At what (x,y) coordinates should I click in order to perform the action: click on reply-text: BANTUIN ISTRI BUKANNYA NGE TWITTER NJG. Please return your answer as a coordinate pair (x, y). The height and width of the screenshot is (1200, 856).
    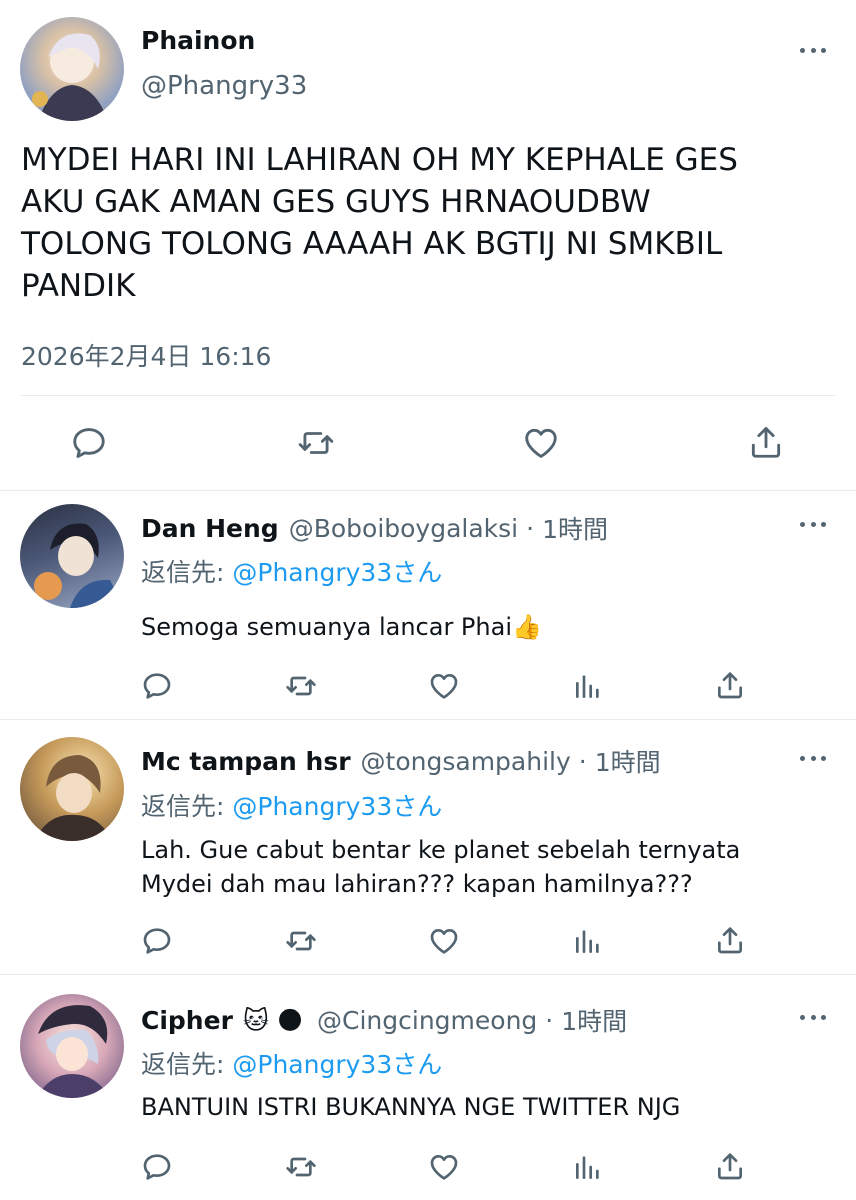
    Looking at the image, I should click on (410, 1107).